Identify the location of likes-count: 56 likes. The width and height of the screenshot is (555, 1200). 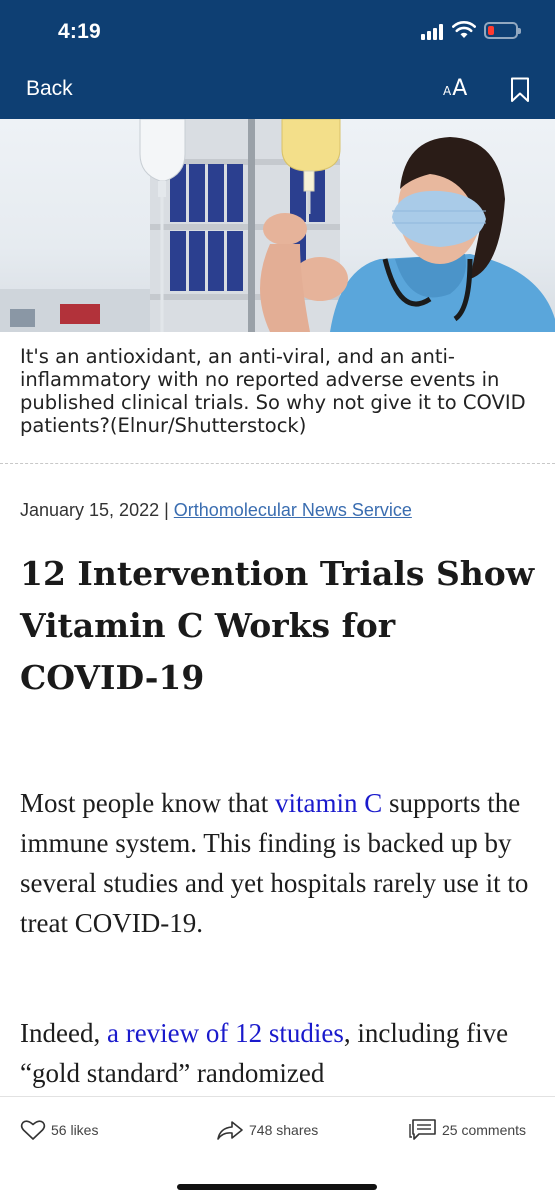
(75, 1130).